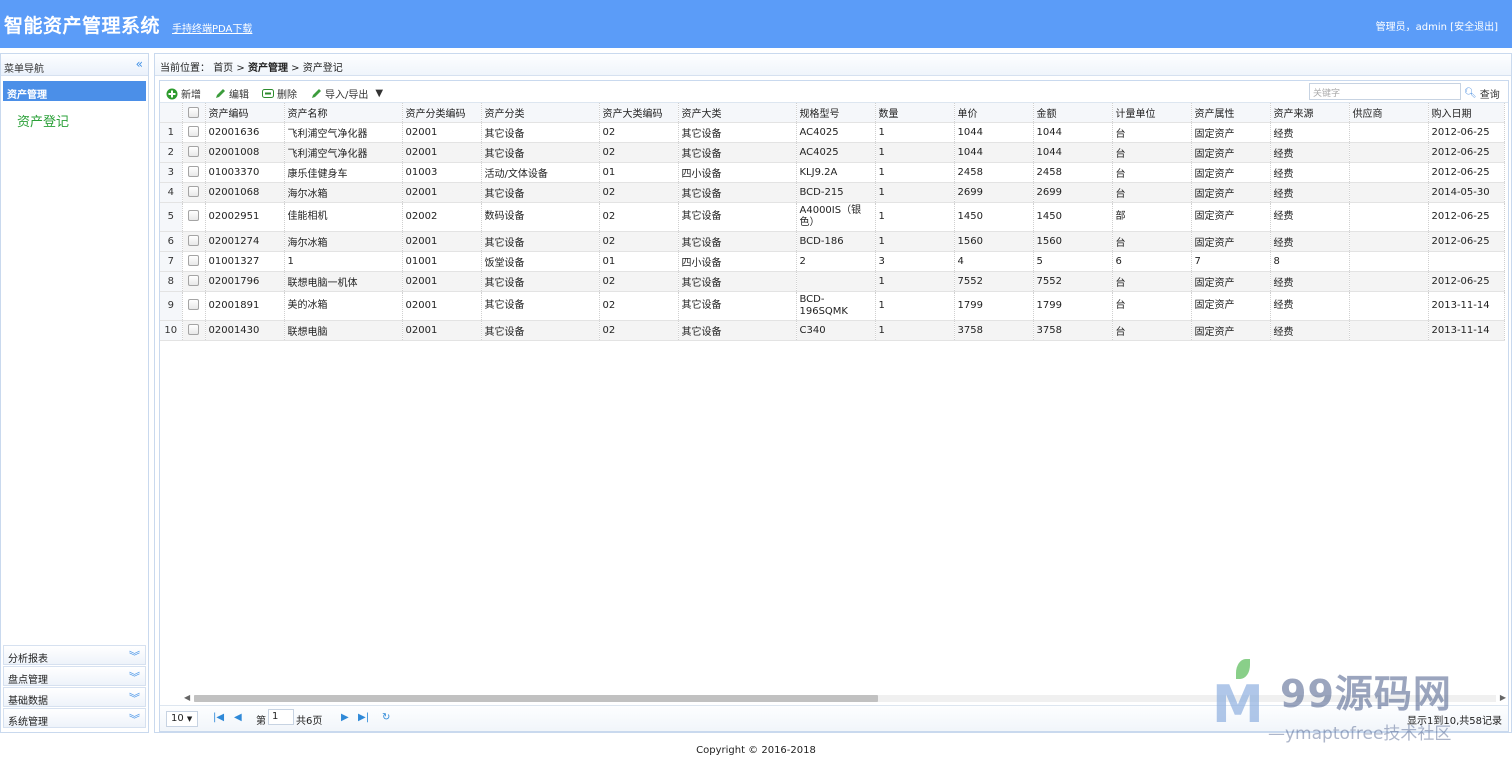  I want to click on last-page-icon: ▶|, so click(363, 717).